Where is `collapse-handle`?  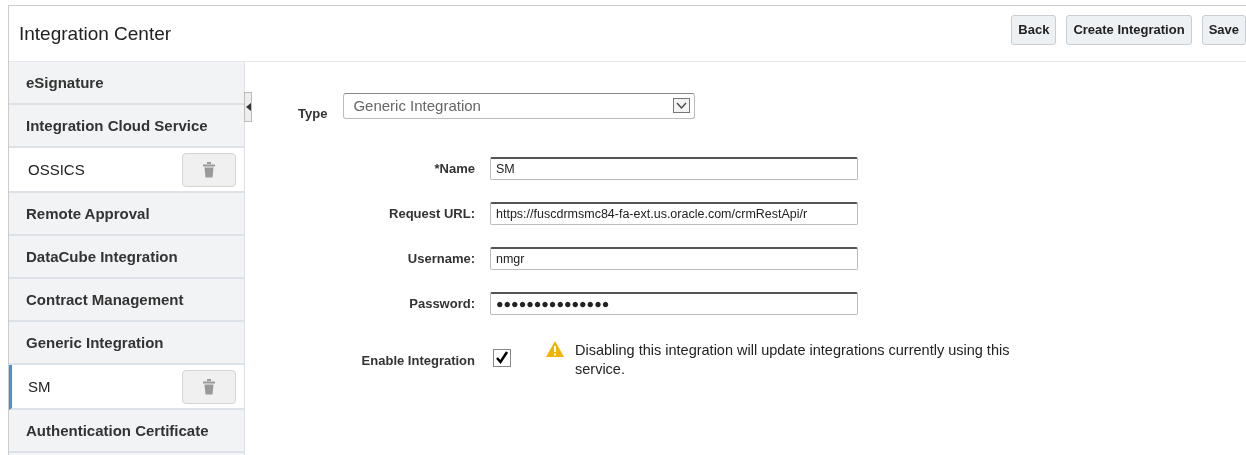
collapse-handle is located at coordinates (248, 107).